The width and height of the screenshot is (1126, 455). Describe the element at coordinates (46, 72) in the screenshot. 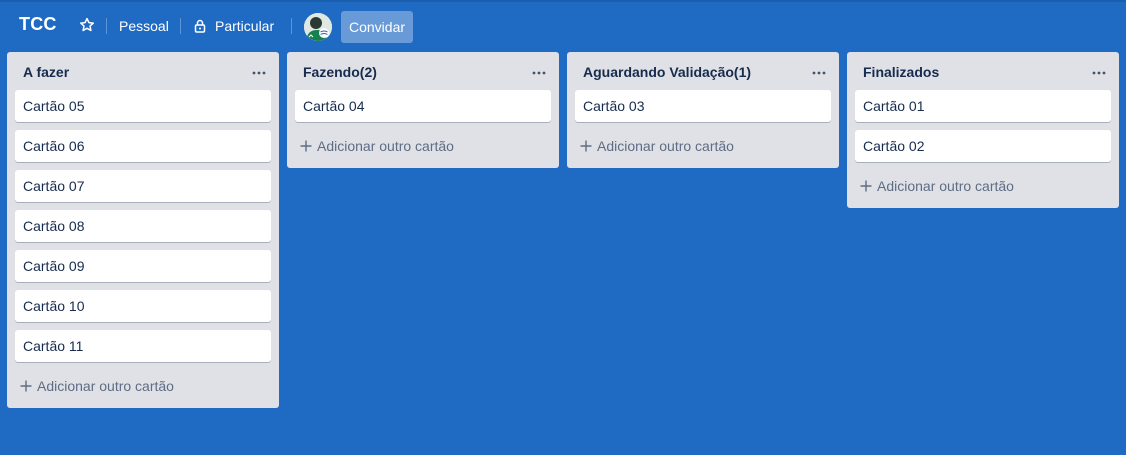

I see `list-title: A fazer` at that location.